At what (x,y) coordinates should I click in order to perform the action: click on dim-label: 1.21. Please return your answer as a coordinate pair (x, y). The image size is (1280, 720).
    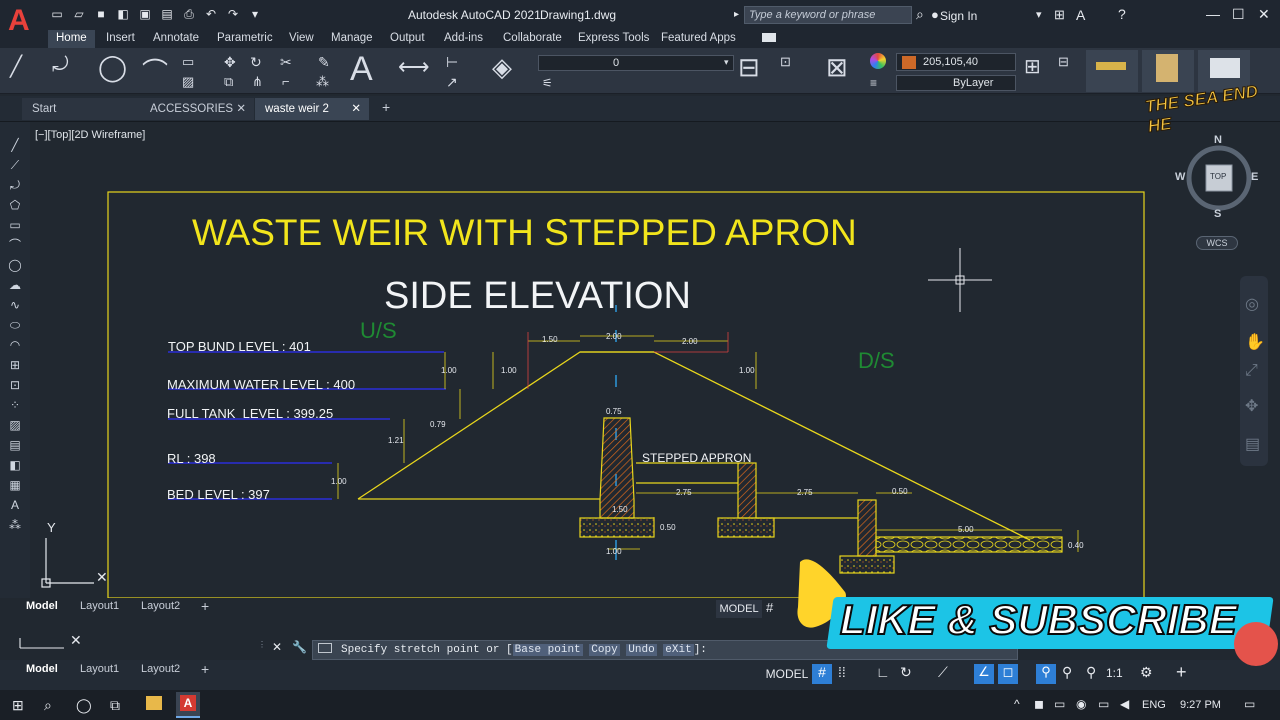
    Looking at the image, I should click on (396, 440).